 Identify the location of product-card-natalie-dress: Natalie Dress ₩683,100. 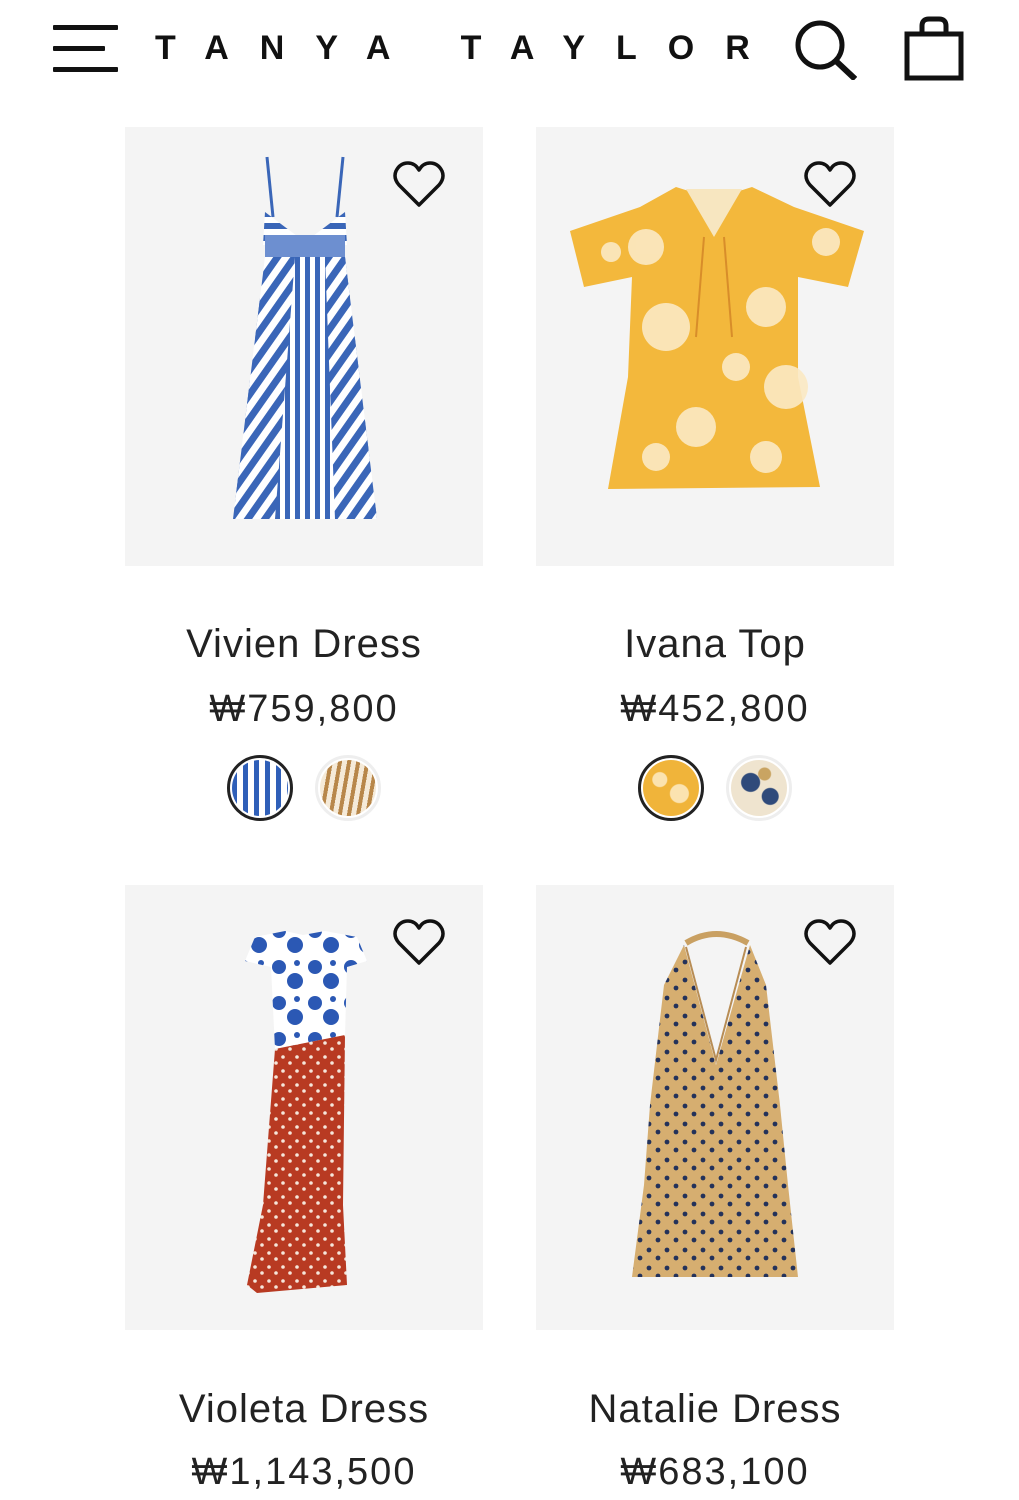
(715, 1189).